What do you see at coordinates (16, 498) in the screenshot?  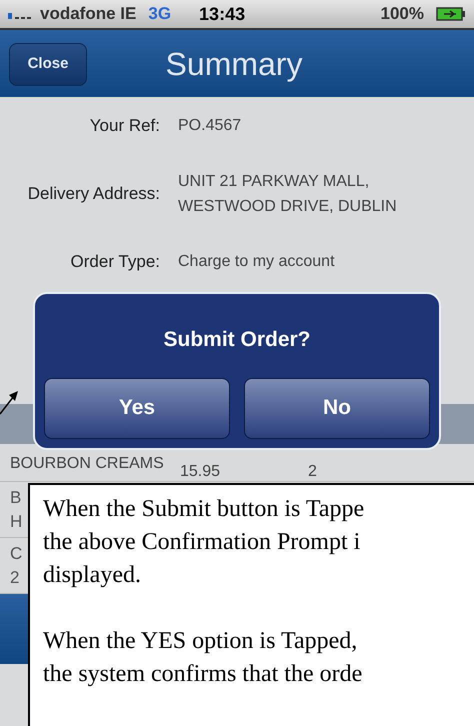 I see `item-text: B` at bounding box center [16, 498].